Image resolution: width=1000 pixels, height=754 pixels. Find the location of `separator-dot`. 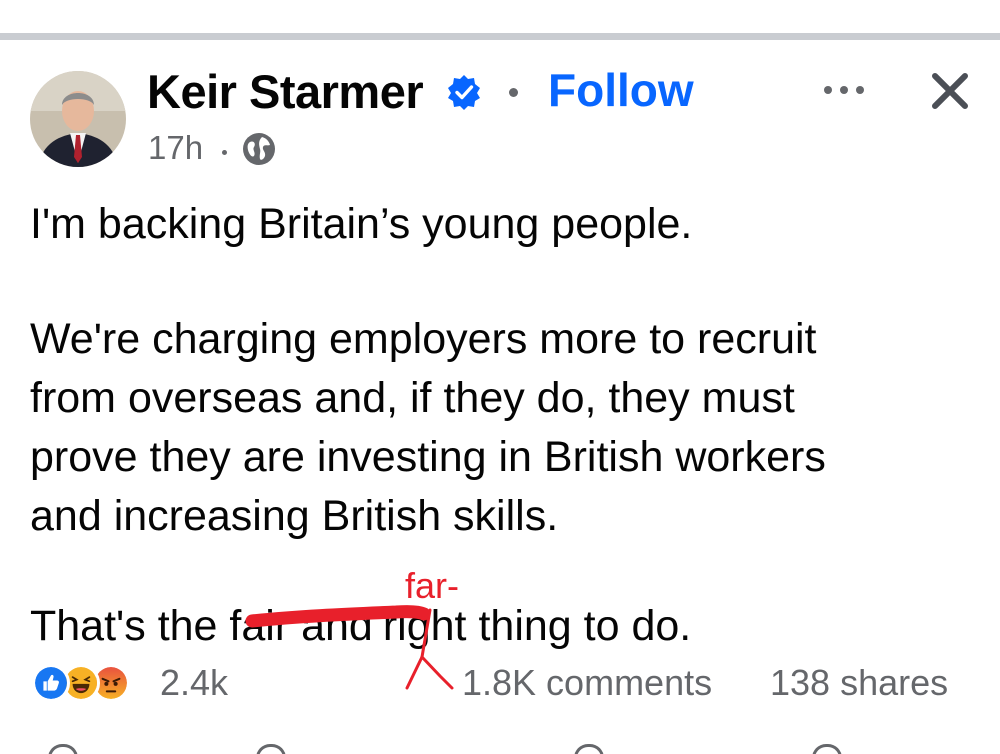

separator-dot is located at coordinates (513, 92).